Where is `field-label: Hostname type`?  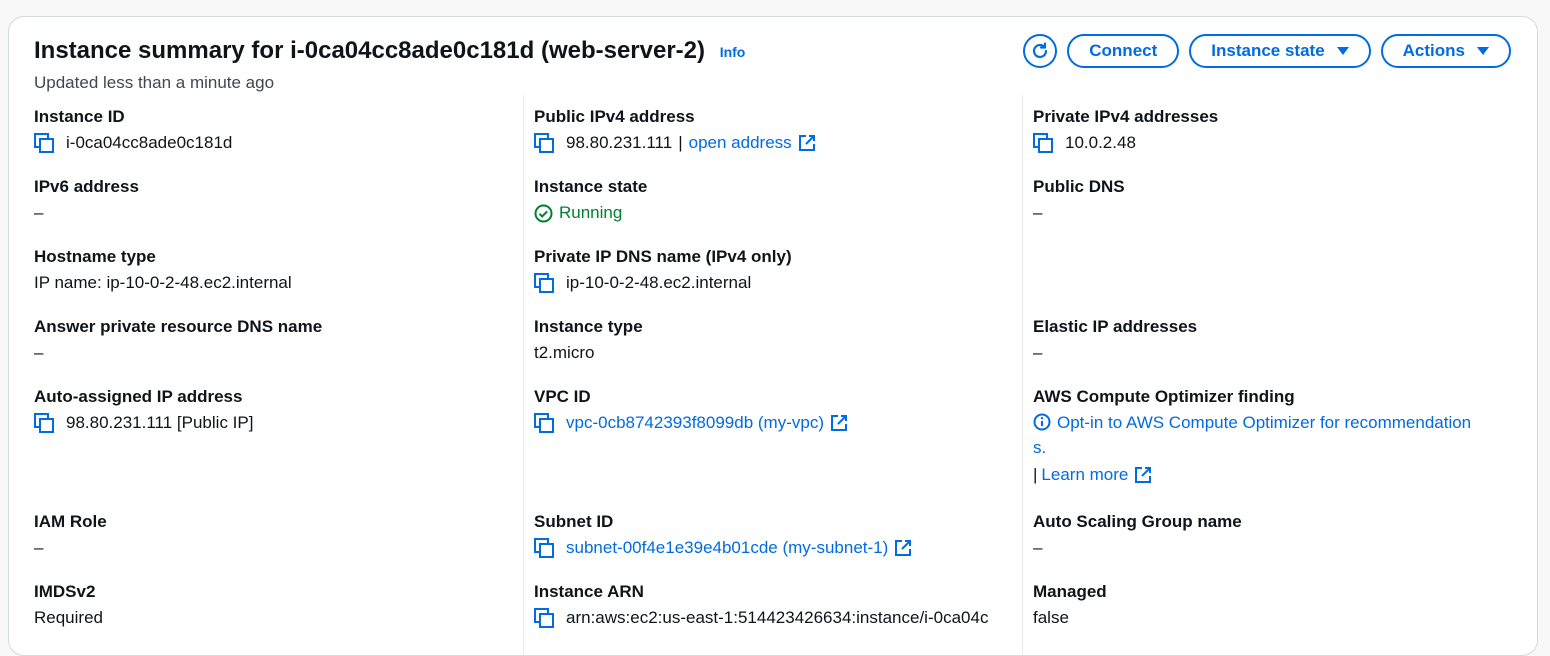
field-label: Hostname type is located at coordinates (95, 256).